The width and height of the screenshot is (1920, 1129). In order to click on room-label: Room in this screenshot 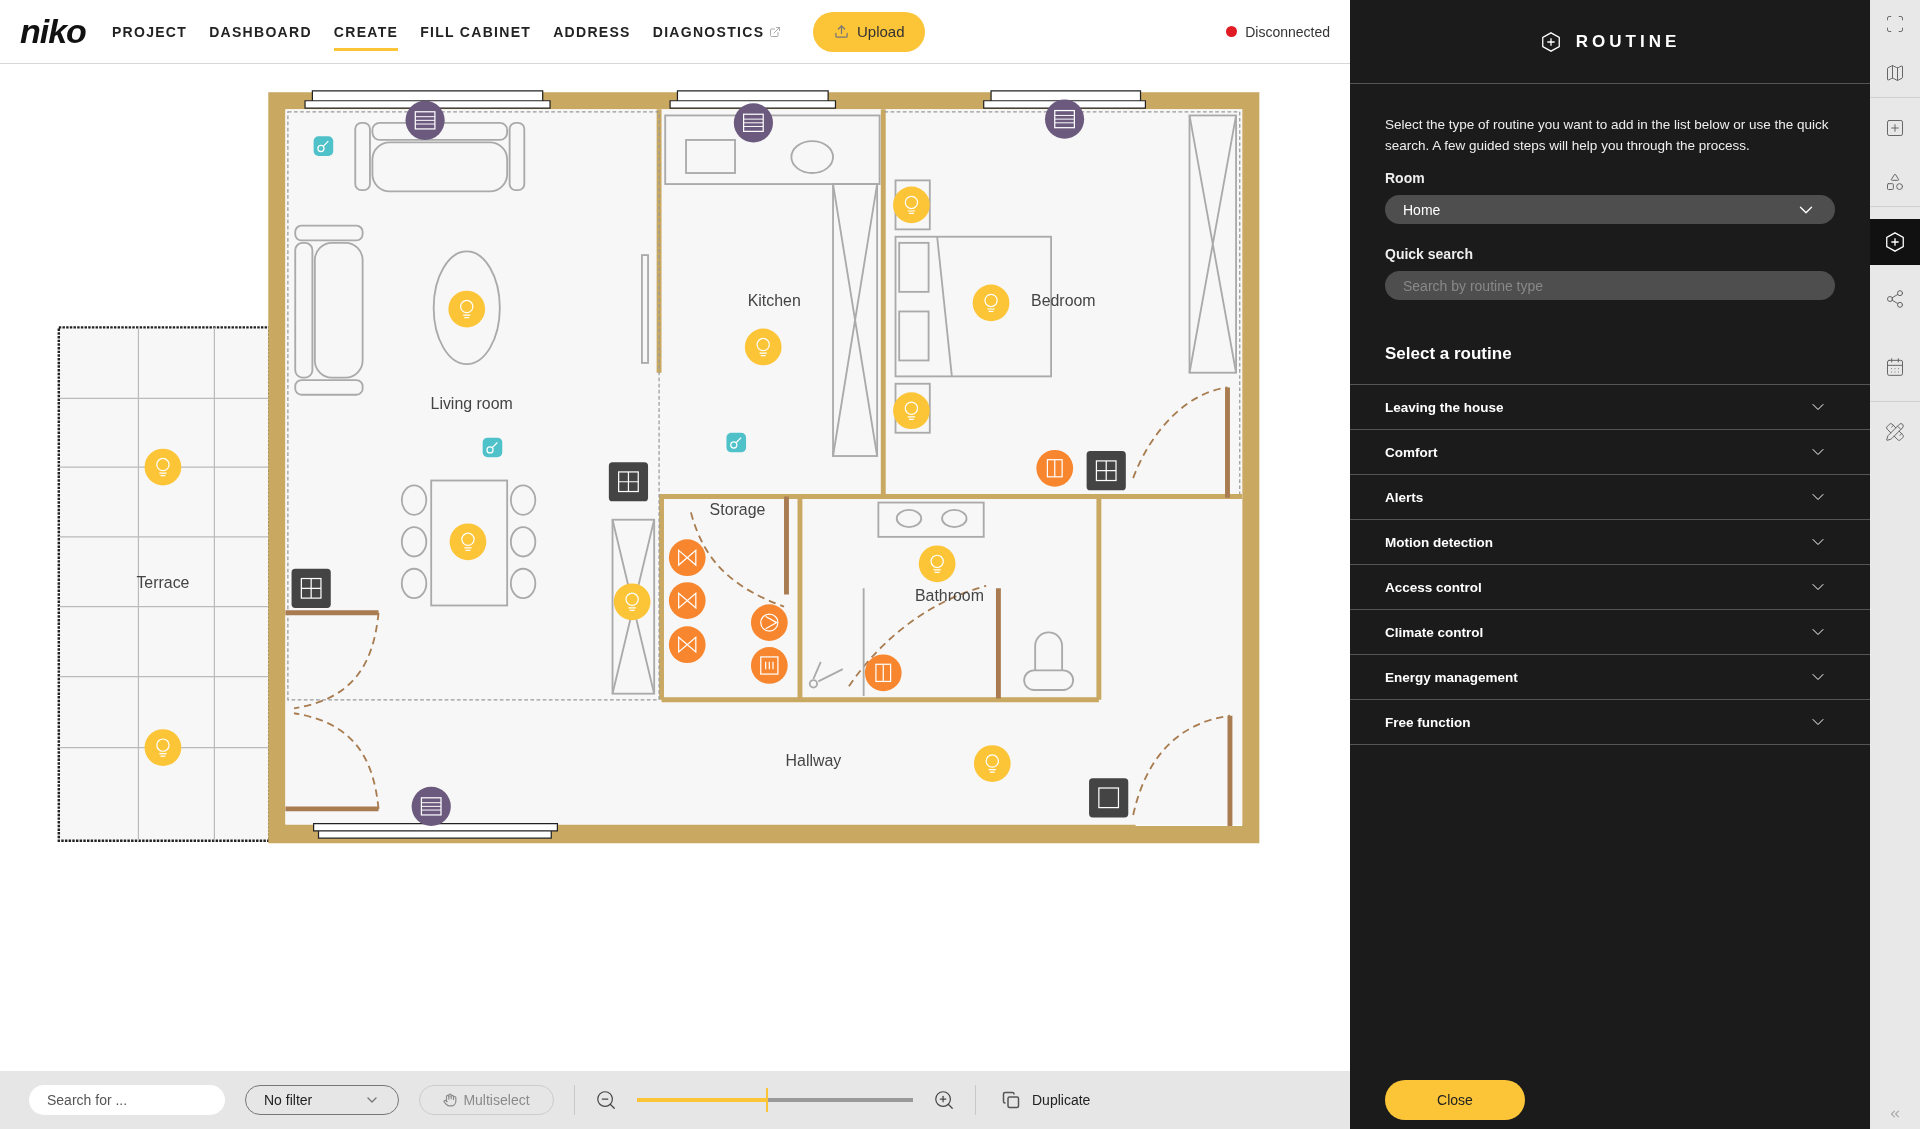, I will do `click(1405, 178)`.